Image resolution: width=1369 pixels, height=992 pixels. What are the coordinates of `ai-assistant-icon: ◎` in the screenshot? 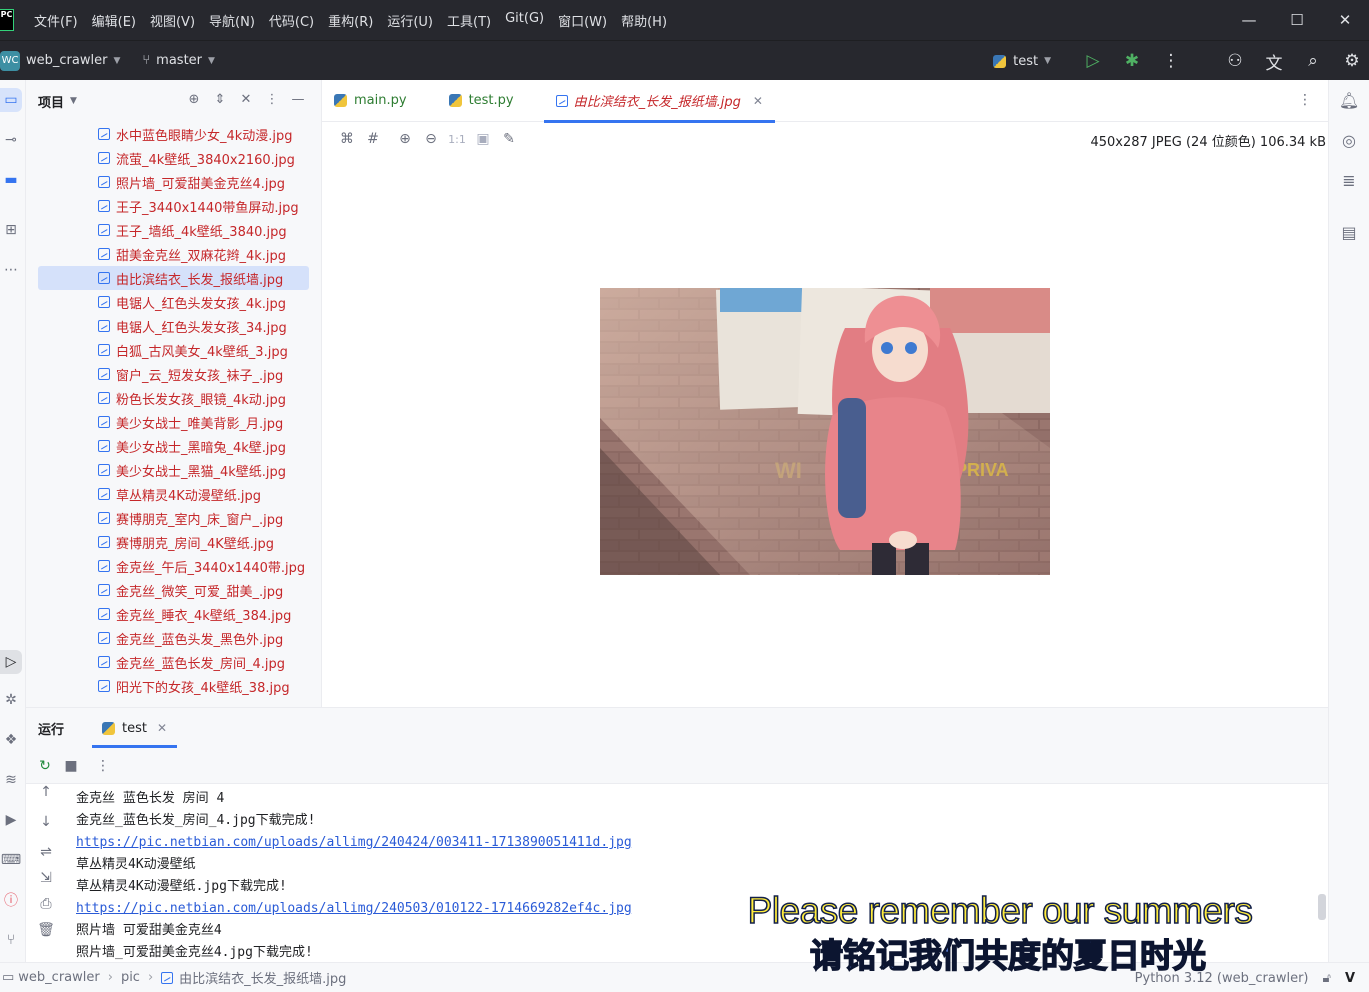 It's located at (1349, 140).